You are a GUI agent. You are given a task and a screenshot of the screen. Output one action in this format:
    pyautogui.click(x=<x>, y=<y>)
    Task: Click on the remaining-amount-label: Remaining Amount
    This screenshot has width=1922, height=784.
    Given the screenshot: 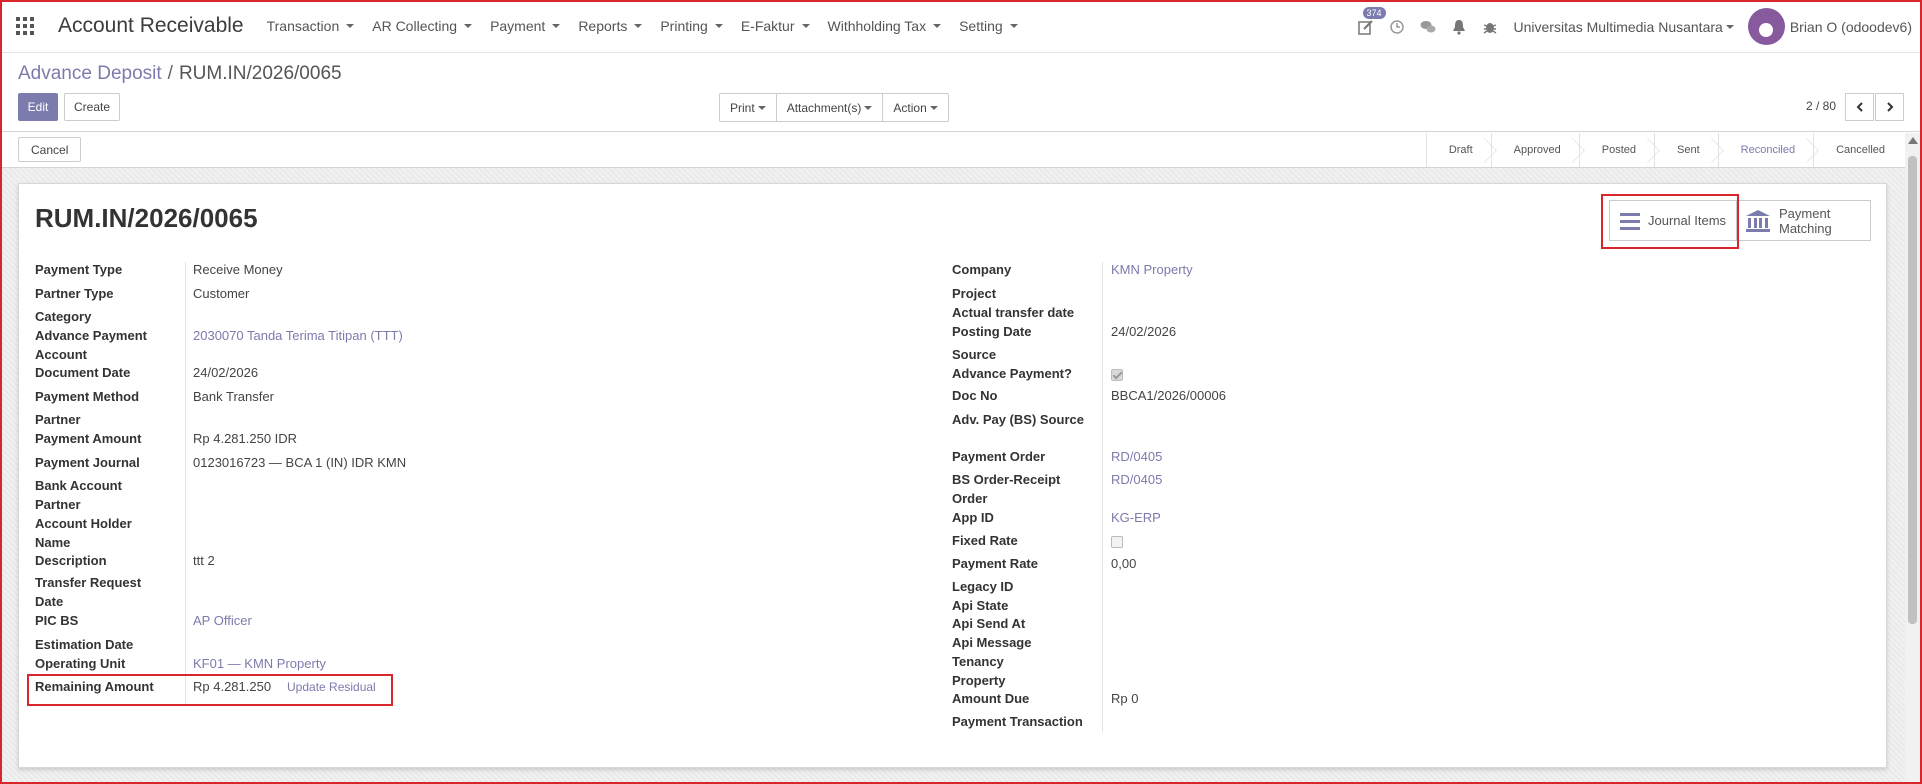 What is the action you would take?
    pyautogui.click(x=94, y=686)
    